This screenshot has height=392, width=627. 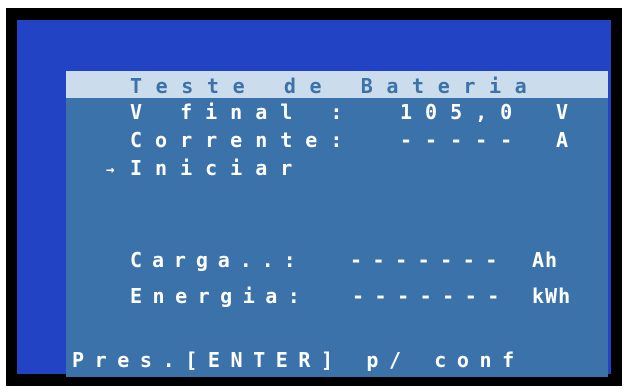 I want to click on vfinal-label: V final :, so click(x=243, y=112).